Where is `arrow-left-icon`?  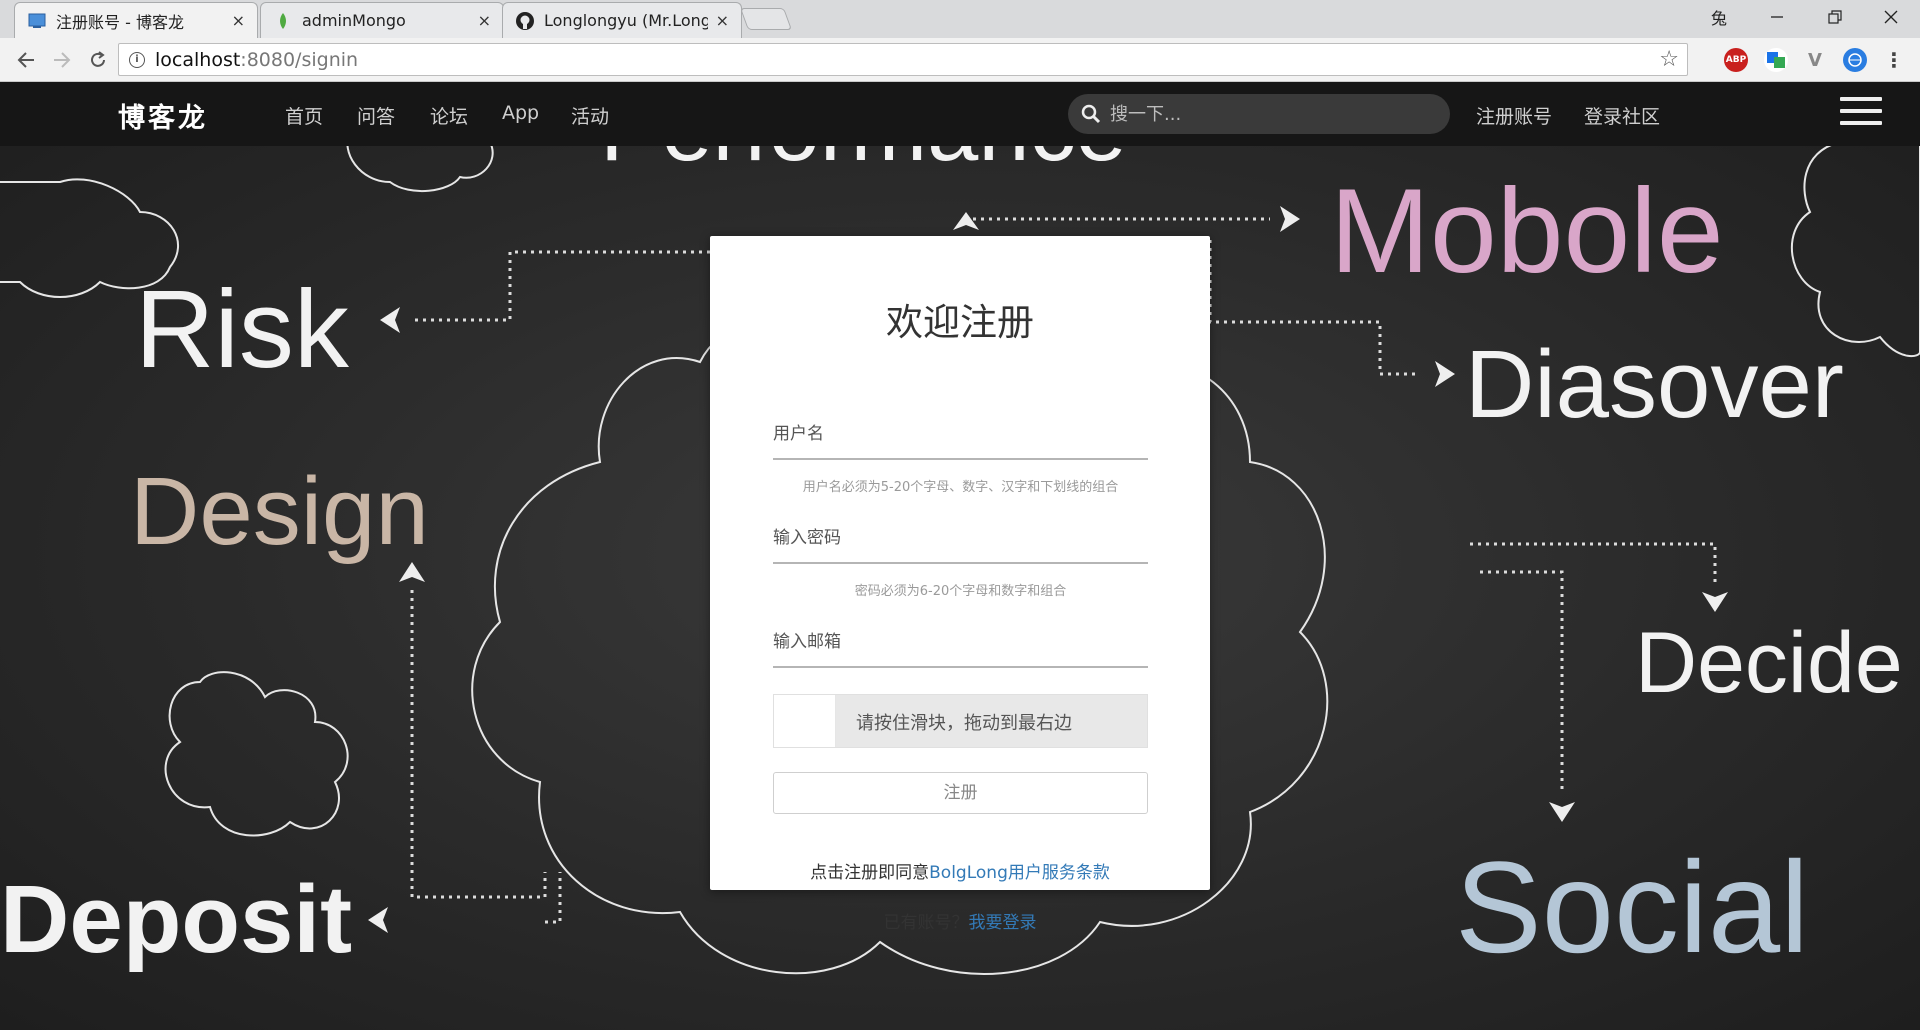 arrow-left-icon is located at coordinates (25, 60).